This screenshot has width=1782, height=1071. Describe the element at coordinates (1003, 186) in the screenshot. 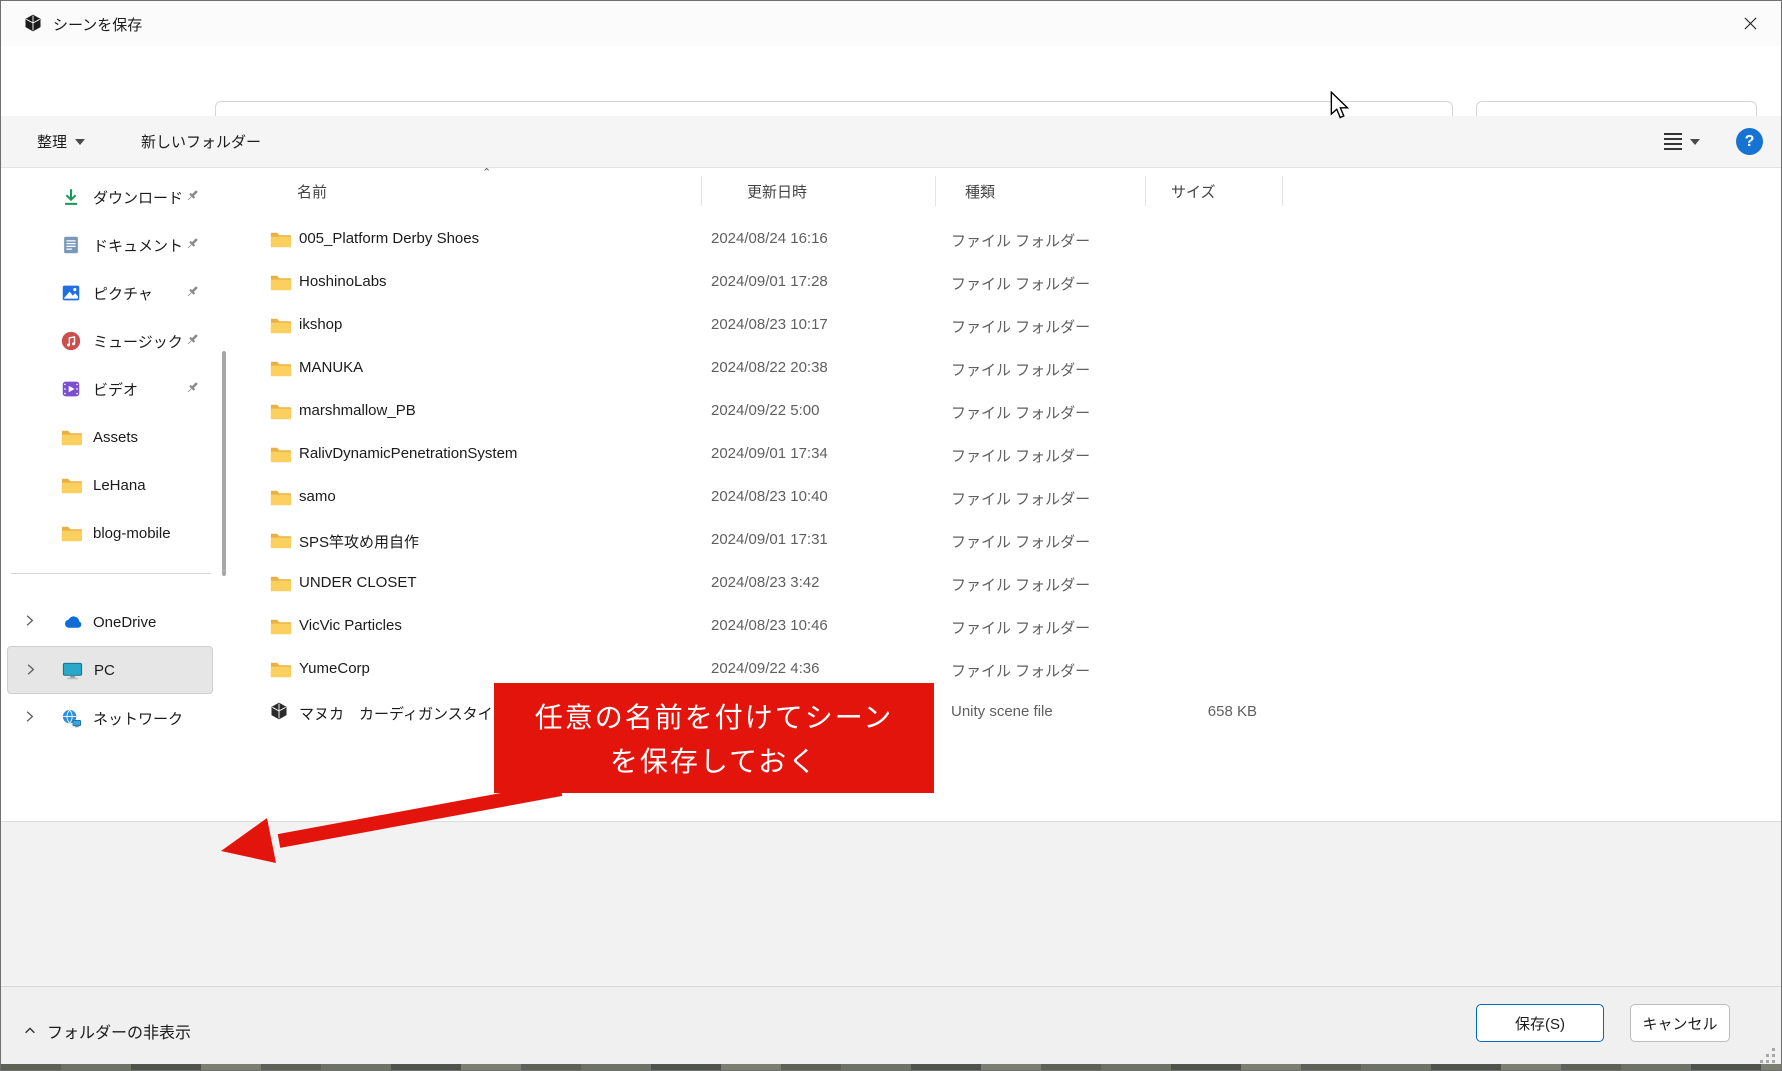

I see `list-header: ⌃ 名前 更新日時 種類 サイズ` at that location.